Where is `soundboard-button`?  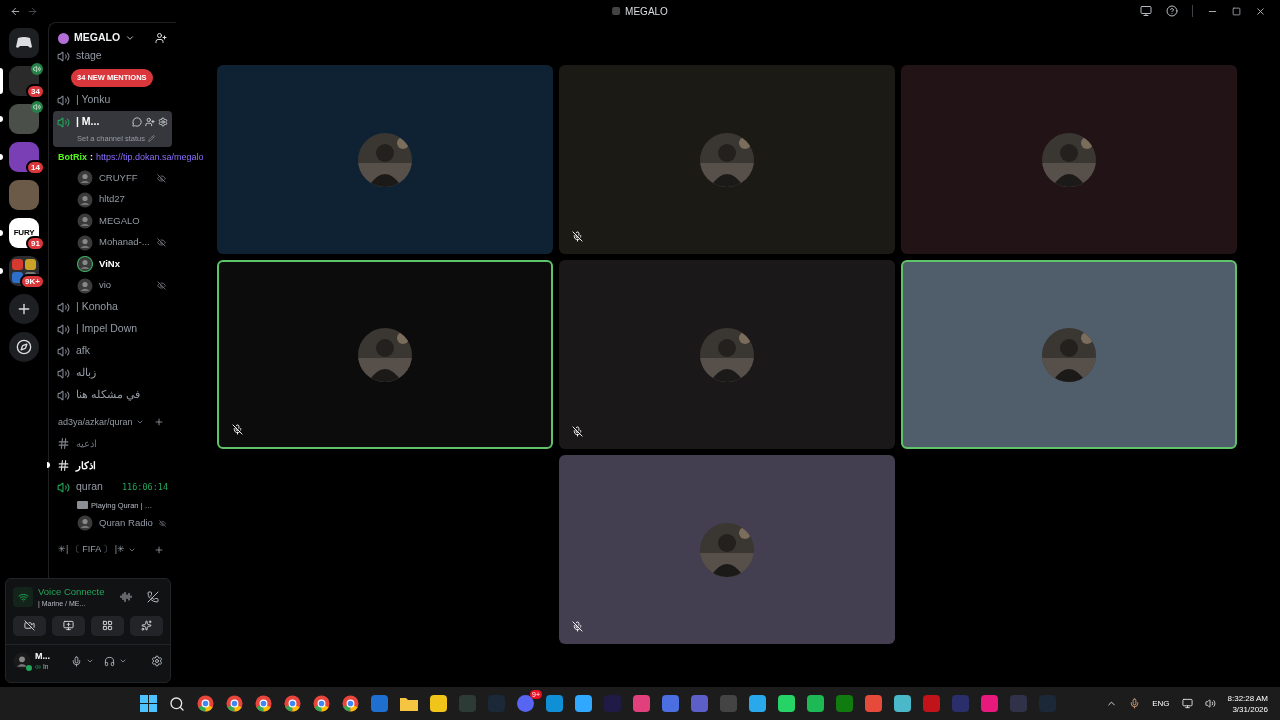 soundboard-button is located at coordinates (146, 625).